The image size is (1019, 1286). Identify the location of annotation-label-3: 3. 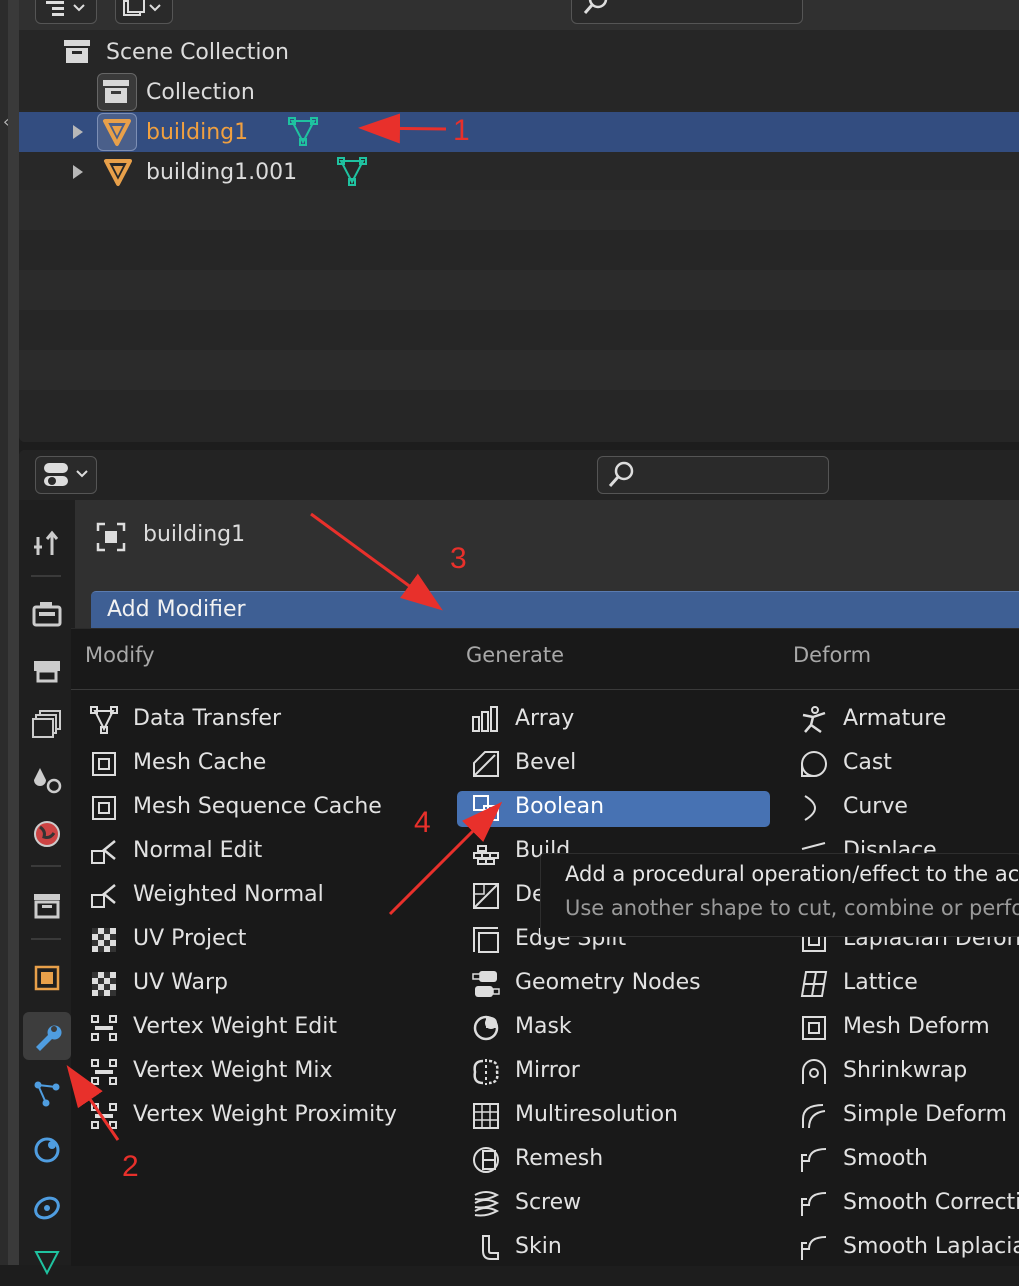
(458, 558).